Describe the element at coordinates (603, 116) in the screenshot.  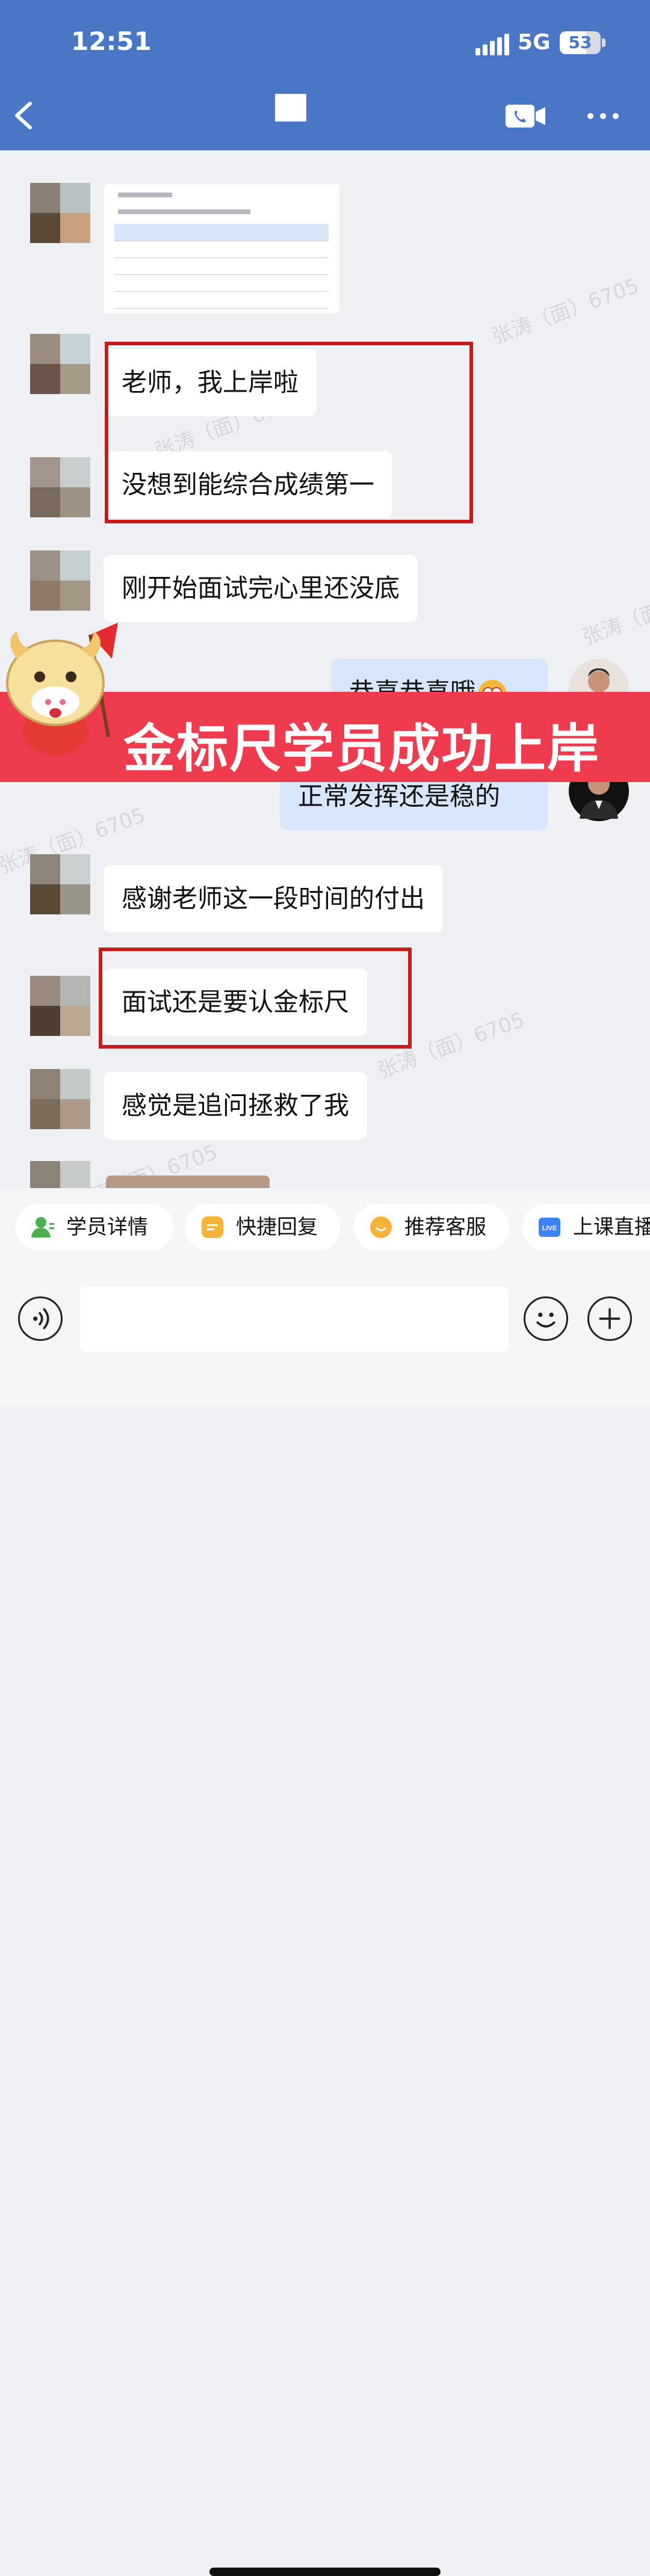
I see `more-button` at that location.